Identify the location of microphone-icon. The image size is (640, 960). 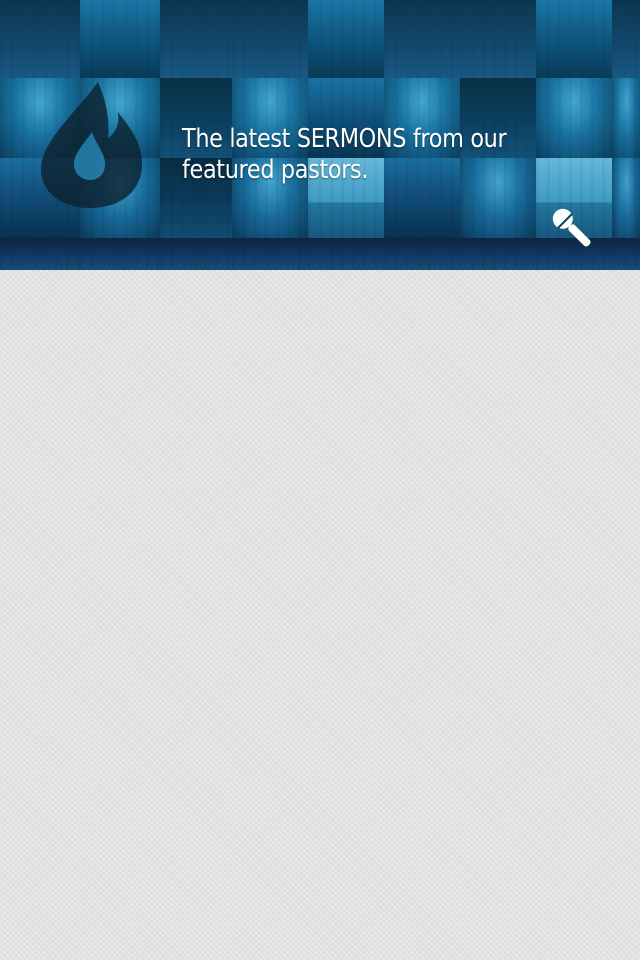
(572, 228).